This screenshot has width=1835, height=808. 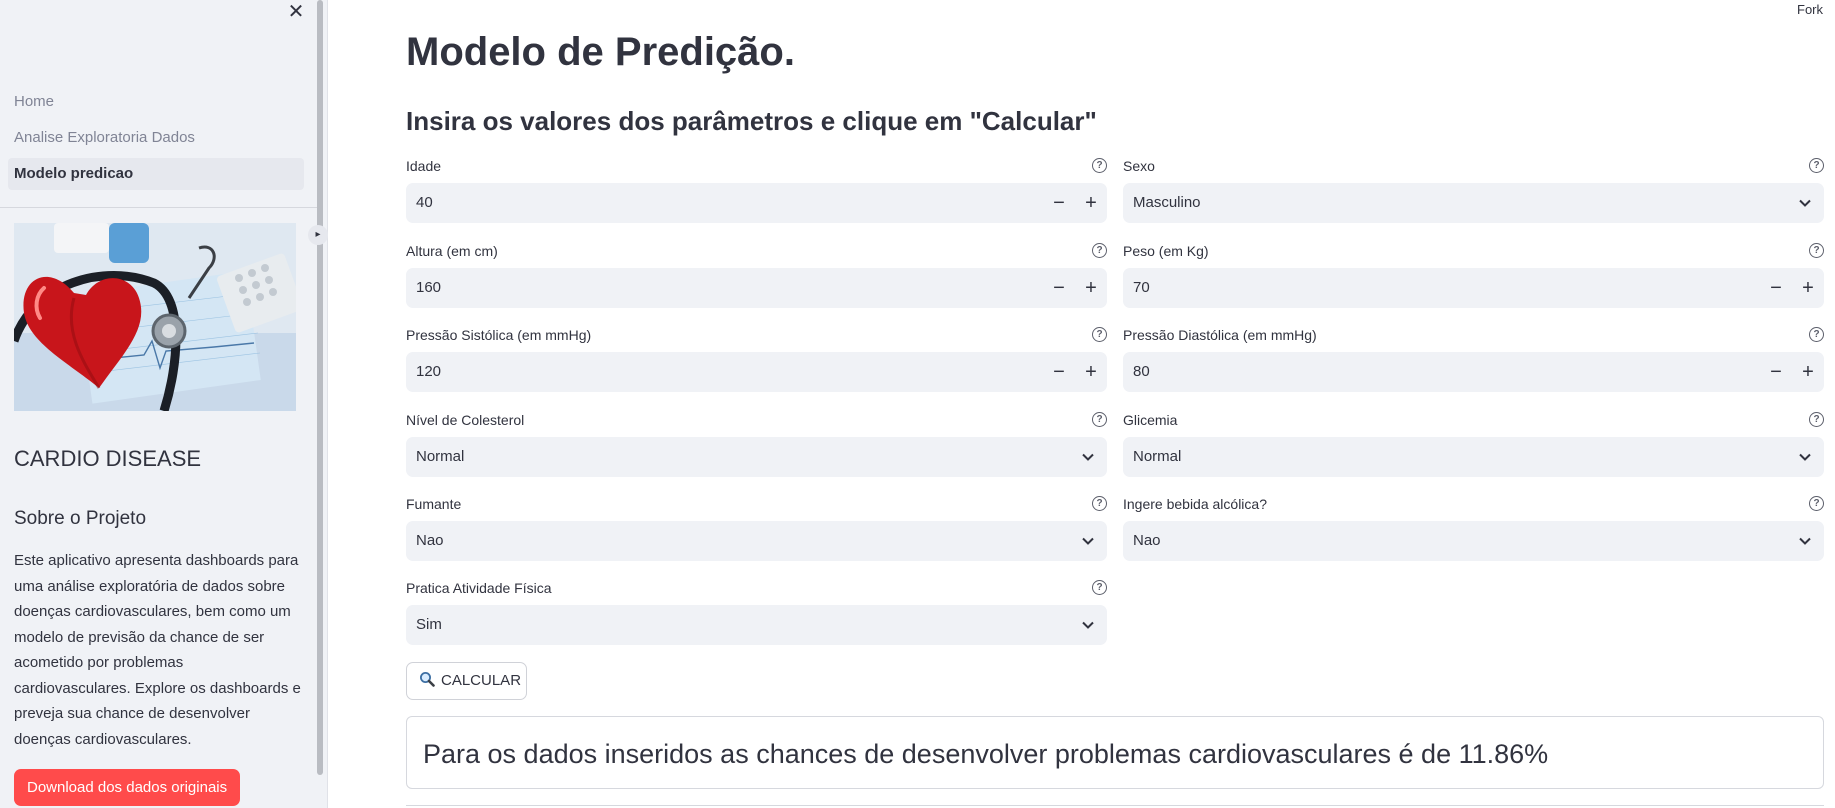 I want to click on diastolica-input: 80 − +, so click(x=1473, y=372).